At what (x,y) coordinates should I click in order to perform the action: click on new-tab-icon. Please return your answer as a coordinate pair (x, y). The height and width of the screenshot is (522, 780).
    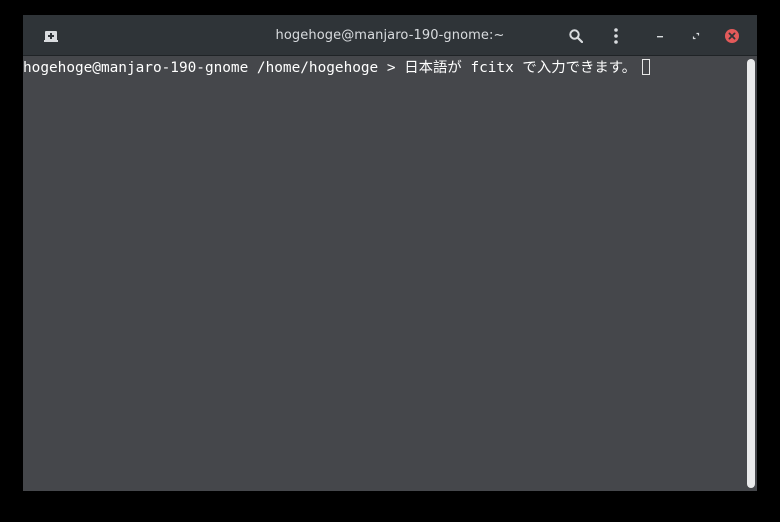
    Looking at the image, I should click on (51, 36).